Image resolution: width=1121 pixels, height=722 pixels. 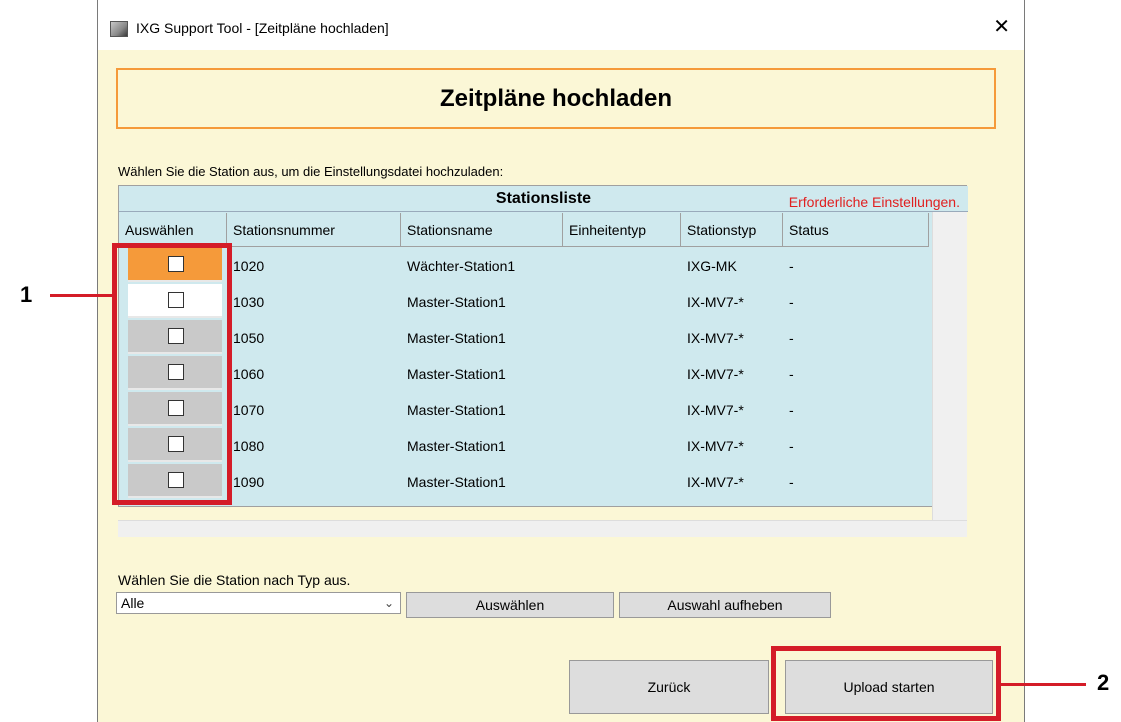 I want to click on cell-station-number: 1020, so click(x=249, y=266).